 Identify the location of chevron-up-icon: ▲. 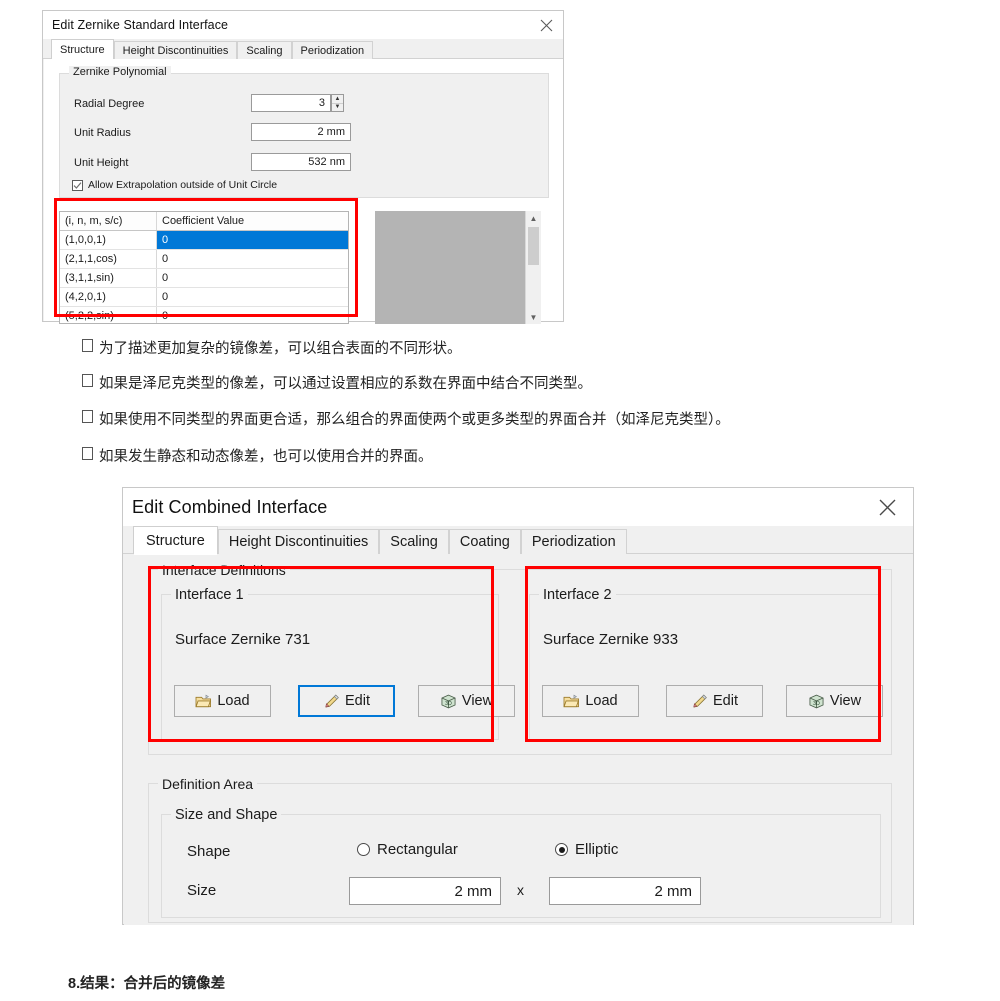
(534, 218).